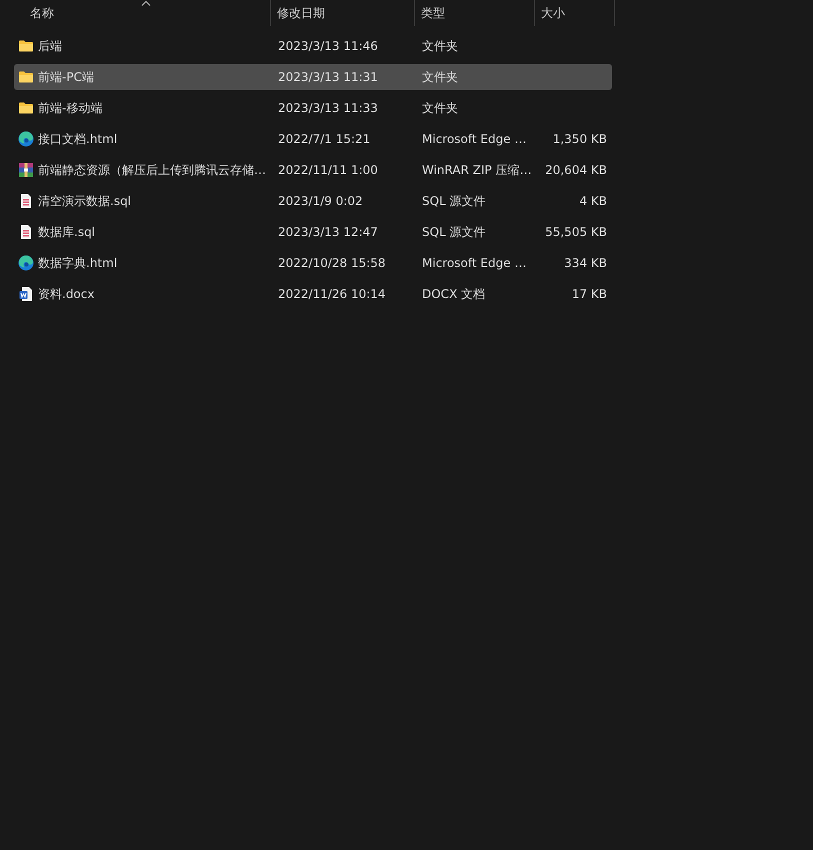 The width and height of the screenshot is (813, 850). I want to click on file-row: 数据字典.html 2022/10/28 15:58 Microsoft Edge … 334 KB, so click(313, 263).